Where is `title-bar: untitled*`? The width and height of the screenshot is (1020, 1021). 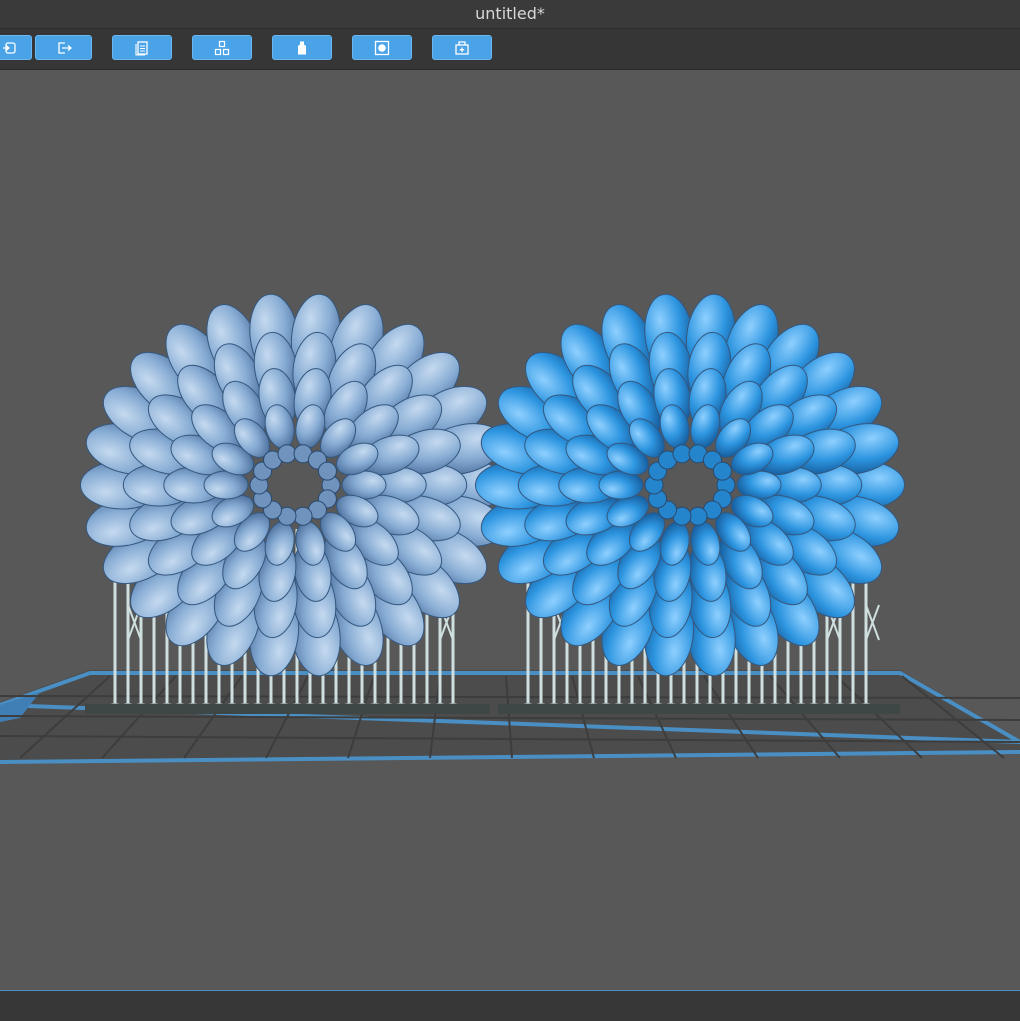 title-bar: untitled* is located at coordinates (510, 14).